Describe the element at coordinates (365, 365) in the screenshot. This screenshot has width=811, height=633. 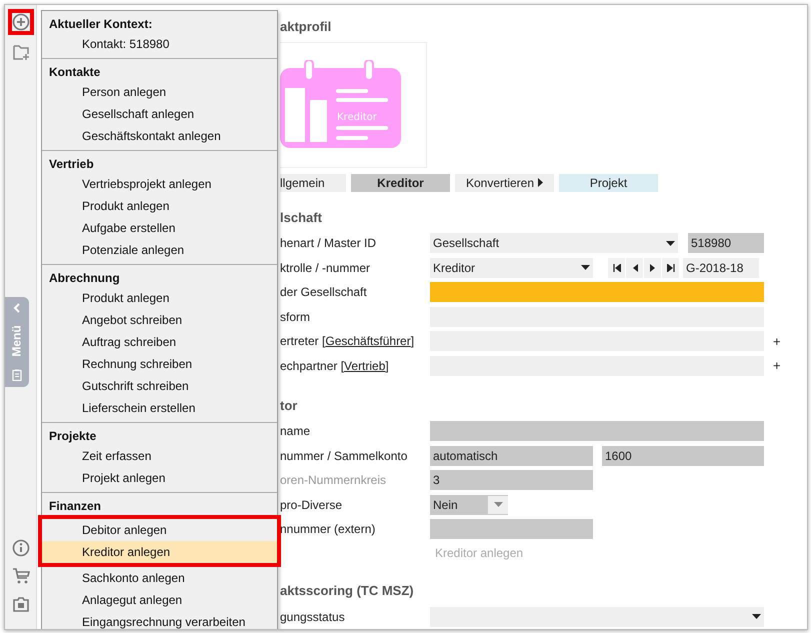
I see `label-link: Vertrieb` at that location.